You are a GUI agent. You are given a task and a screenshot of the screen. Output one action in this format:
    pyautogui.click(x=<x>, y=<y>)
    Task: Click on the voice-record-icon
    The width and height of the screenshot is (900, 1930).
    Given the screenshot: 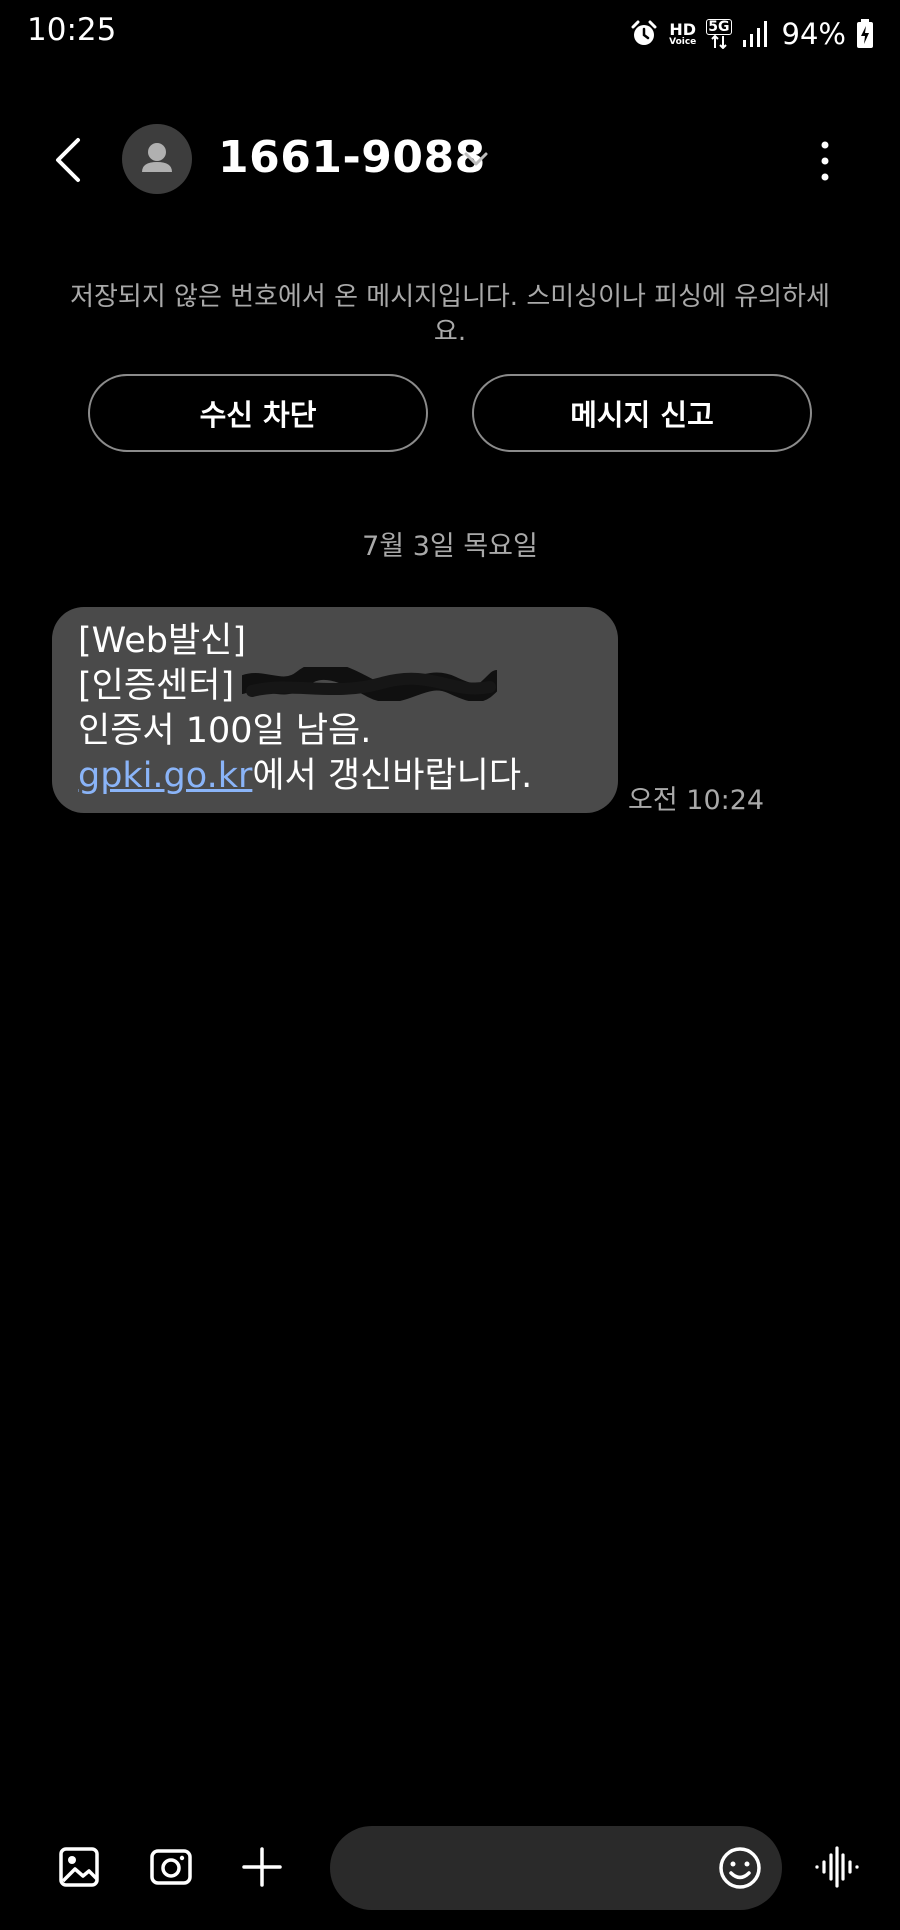 What is the action you would take?
    pyautogui.click(x=837, y=1867)
    